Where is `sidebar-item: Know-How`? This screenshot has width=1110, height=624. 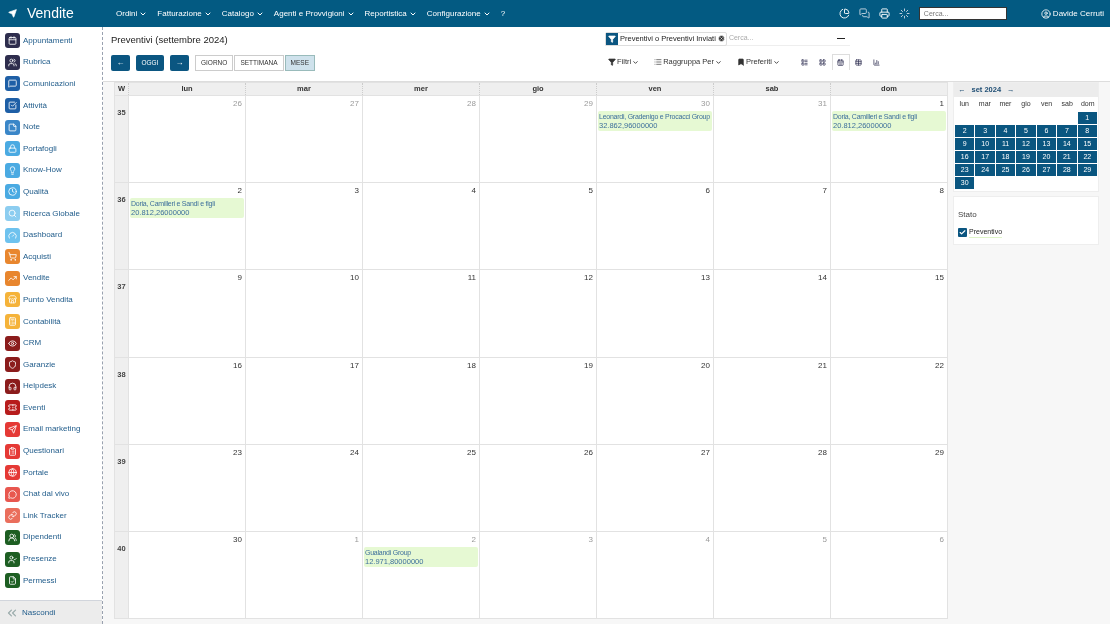
sidebar-item: Know-How is located at coordinates (53, 170).